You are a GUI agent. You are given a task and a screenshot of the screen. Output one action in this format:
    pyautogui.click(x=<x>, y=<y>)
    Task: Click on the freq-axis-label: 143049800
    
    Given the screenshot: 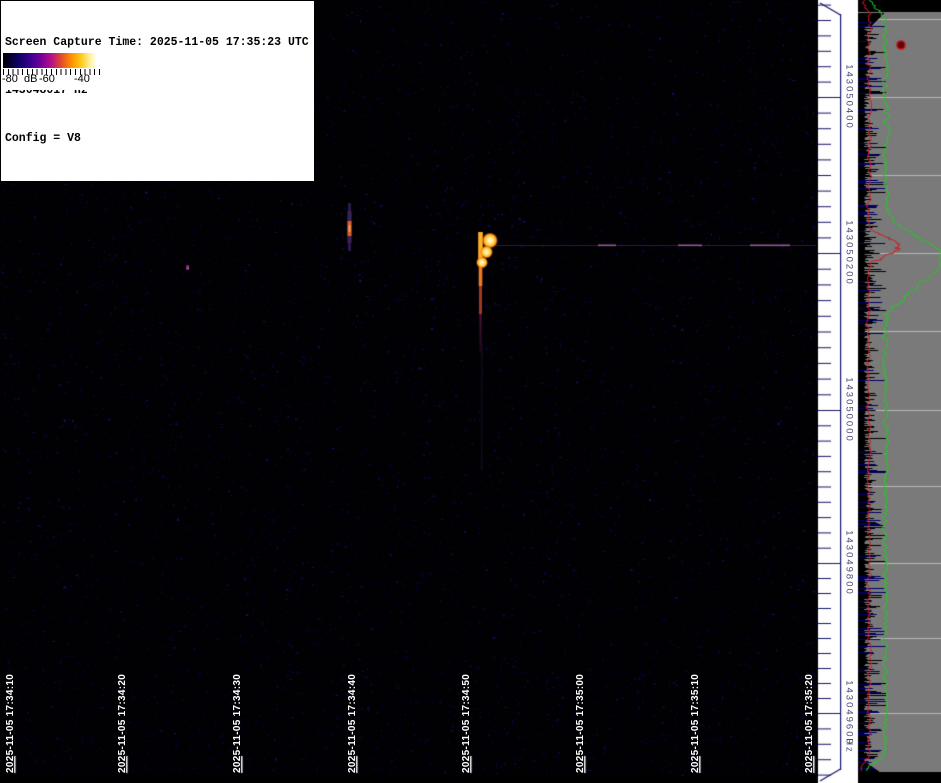 What is the action you would take?
    pyautogui.click(x=849, y=563)
    